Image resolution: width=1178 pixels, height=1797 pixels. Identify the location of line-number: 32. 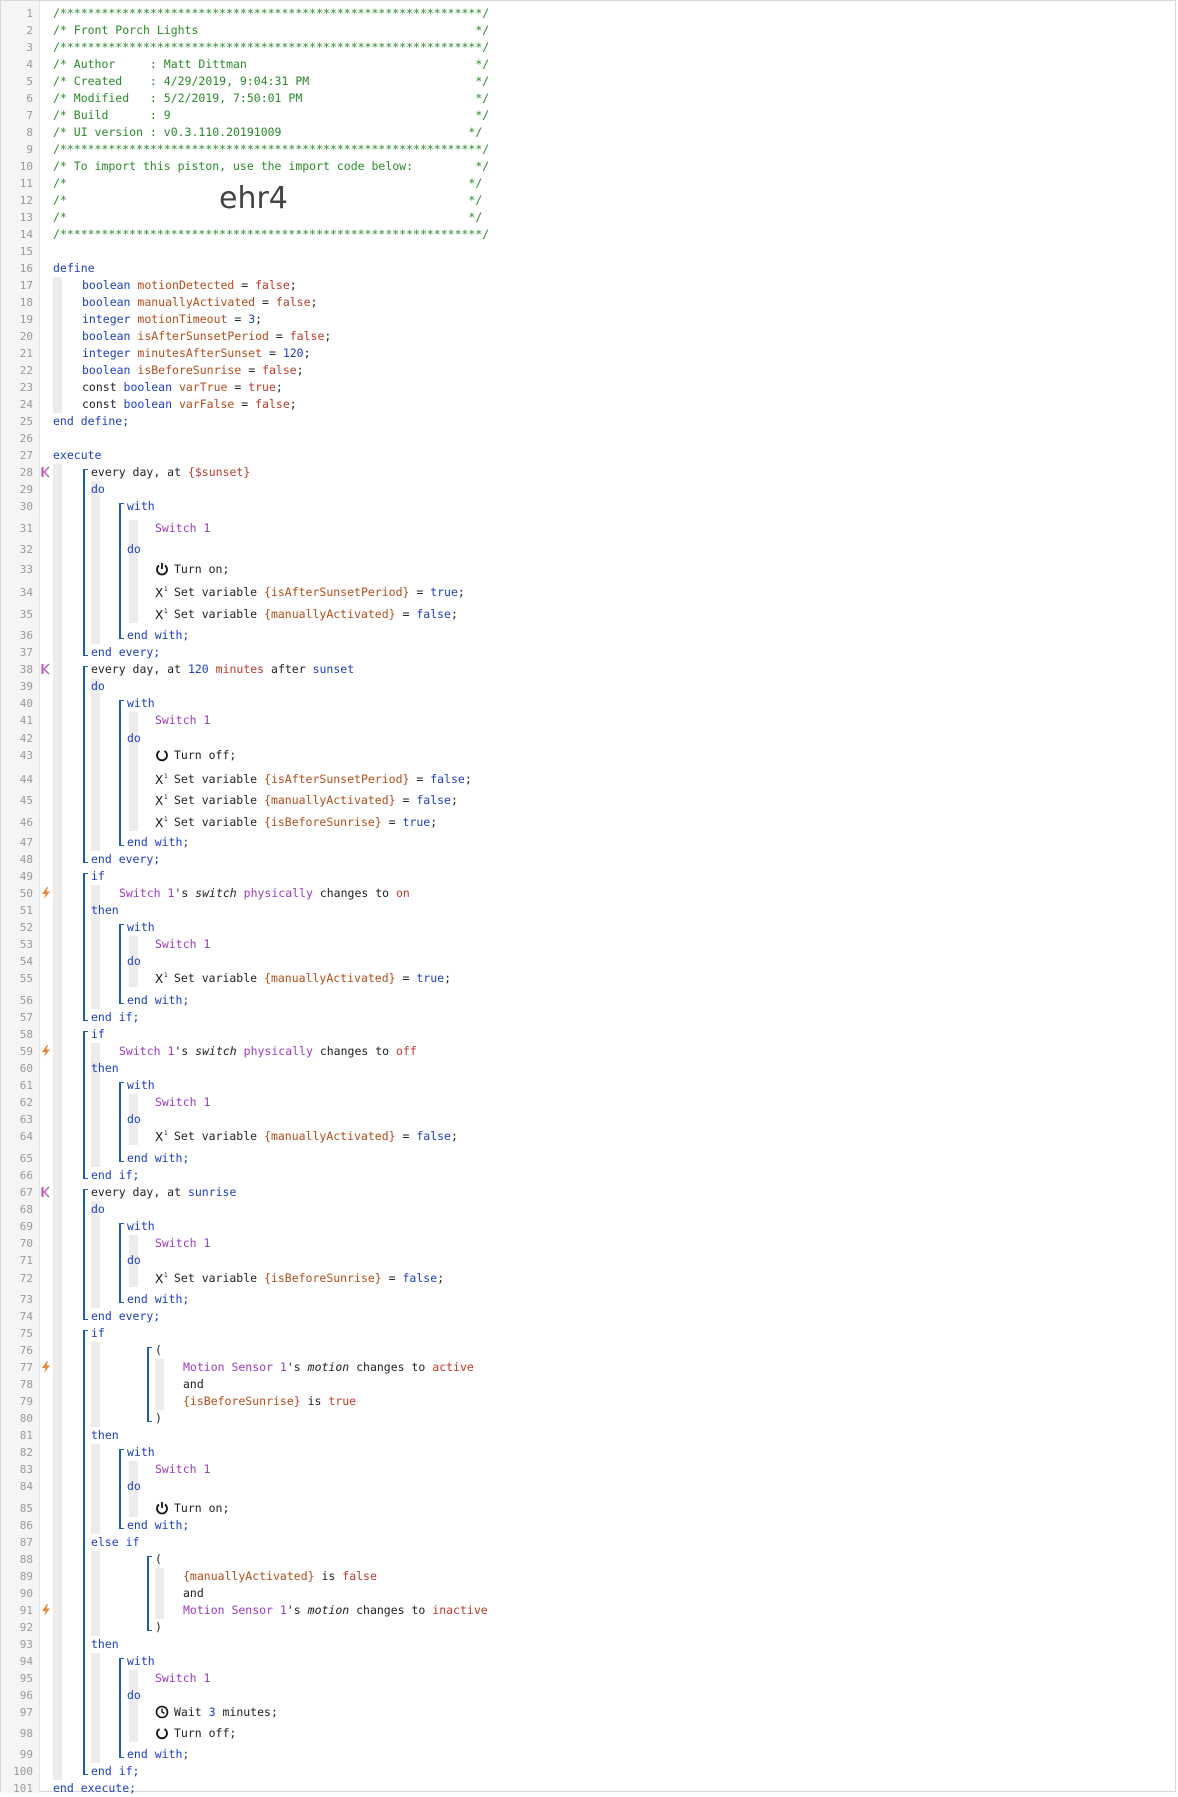
(26, 549).